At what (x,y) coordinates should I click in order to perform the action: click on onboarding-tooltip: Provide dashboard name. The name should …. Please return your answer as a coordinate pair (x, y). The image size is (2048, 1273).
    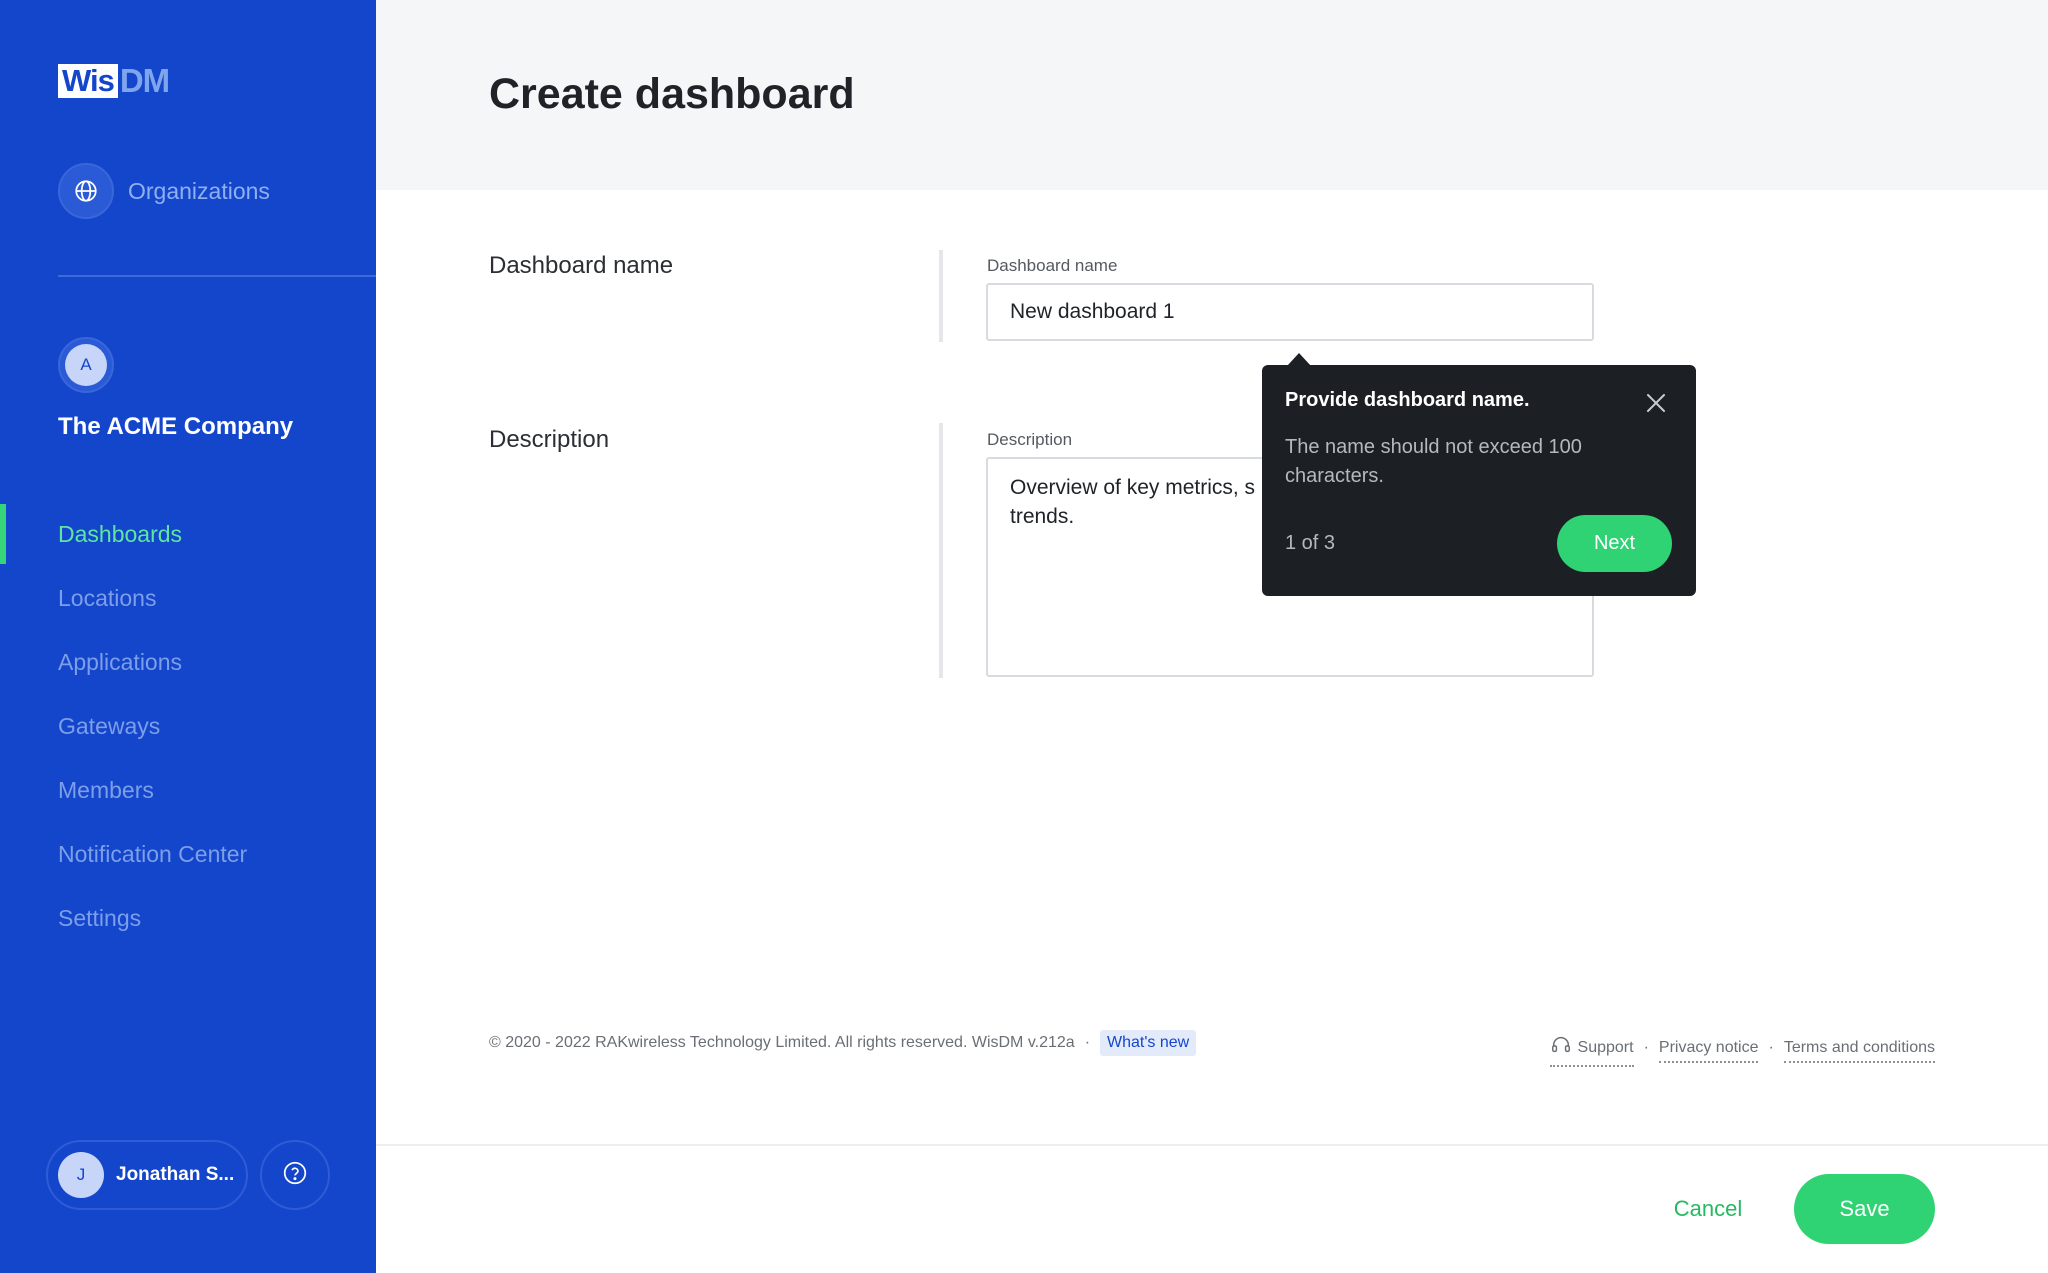
    Looking at the image, I should click on (1479, 474).